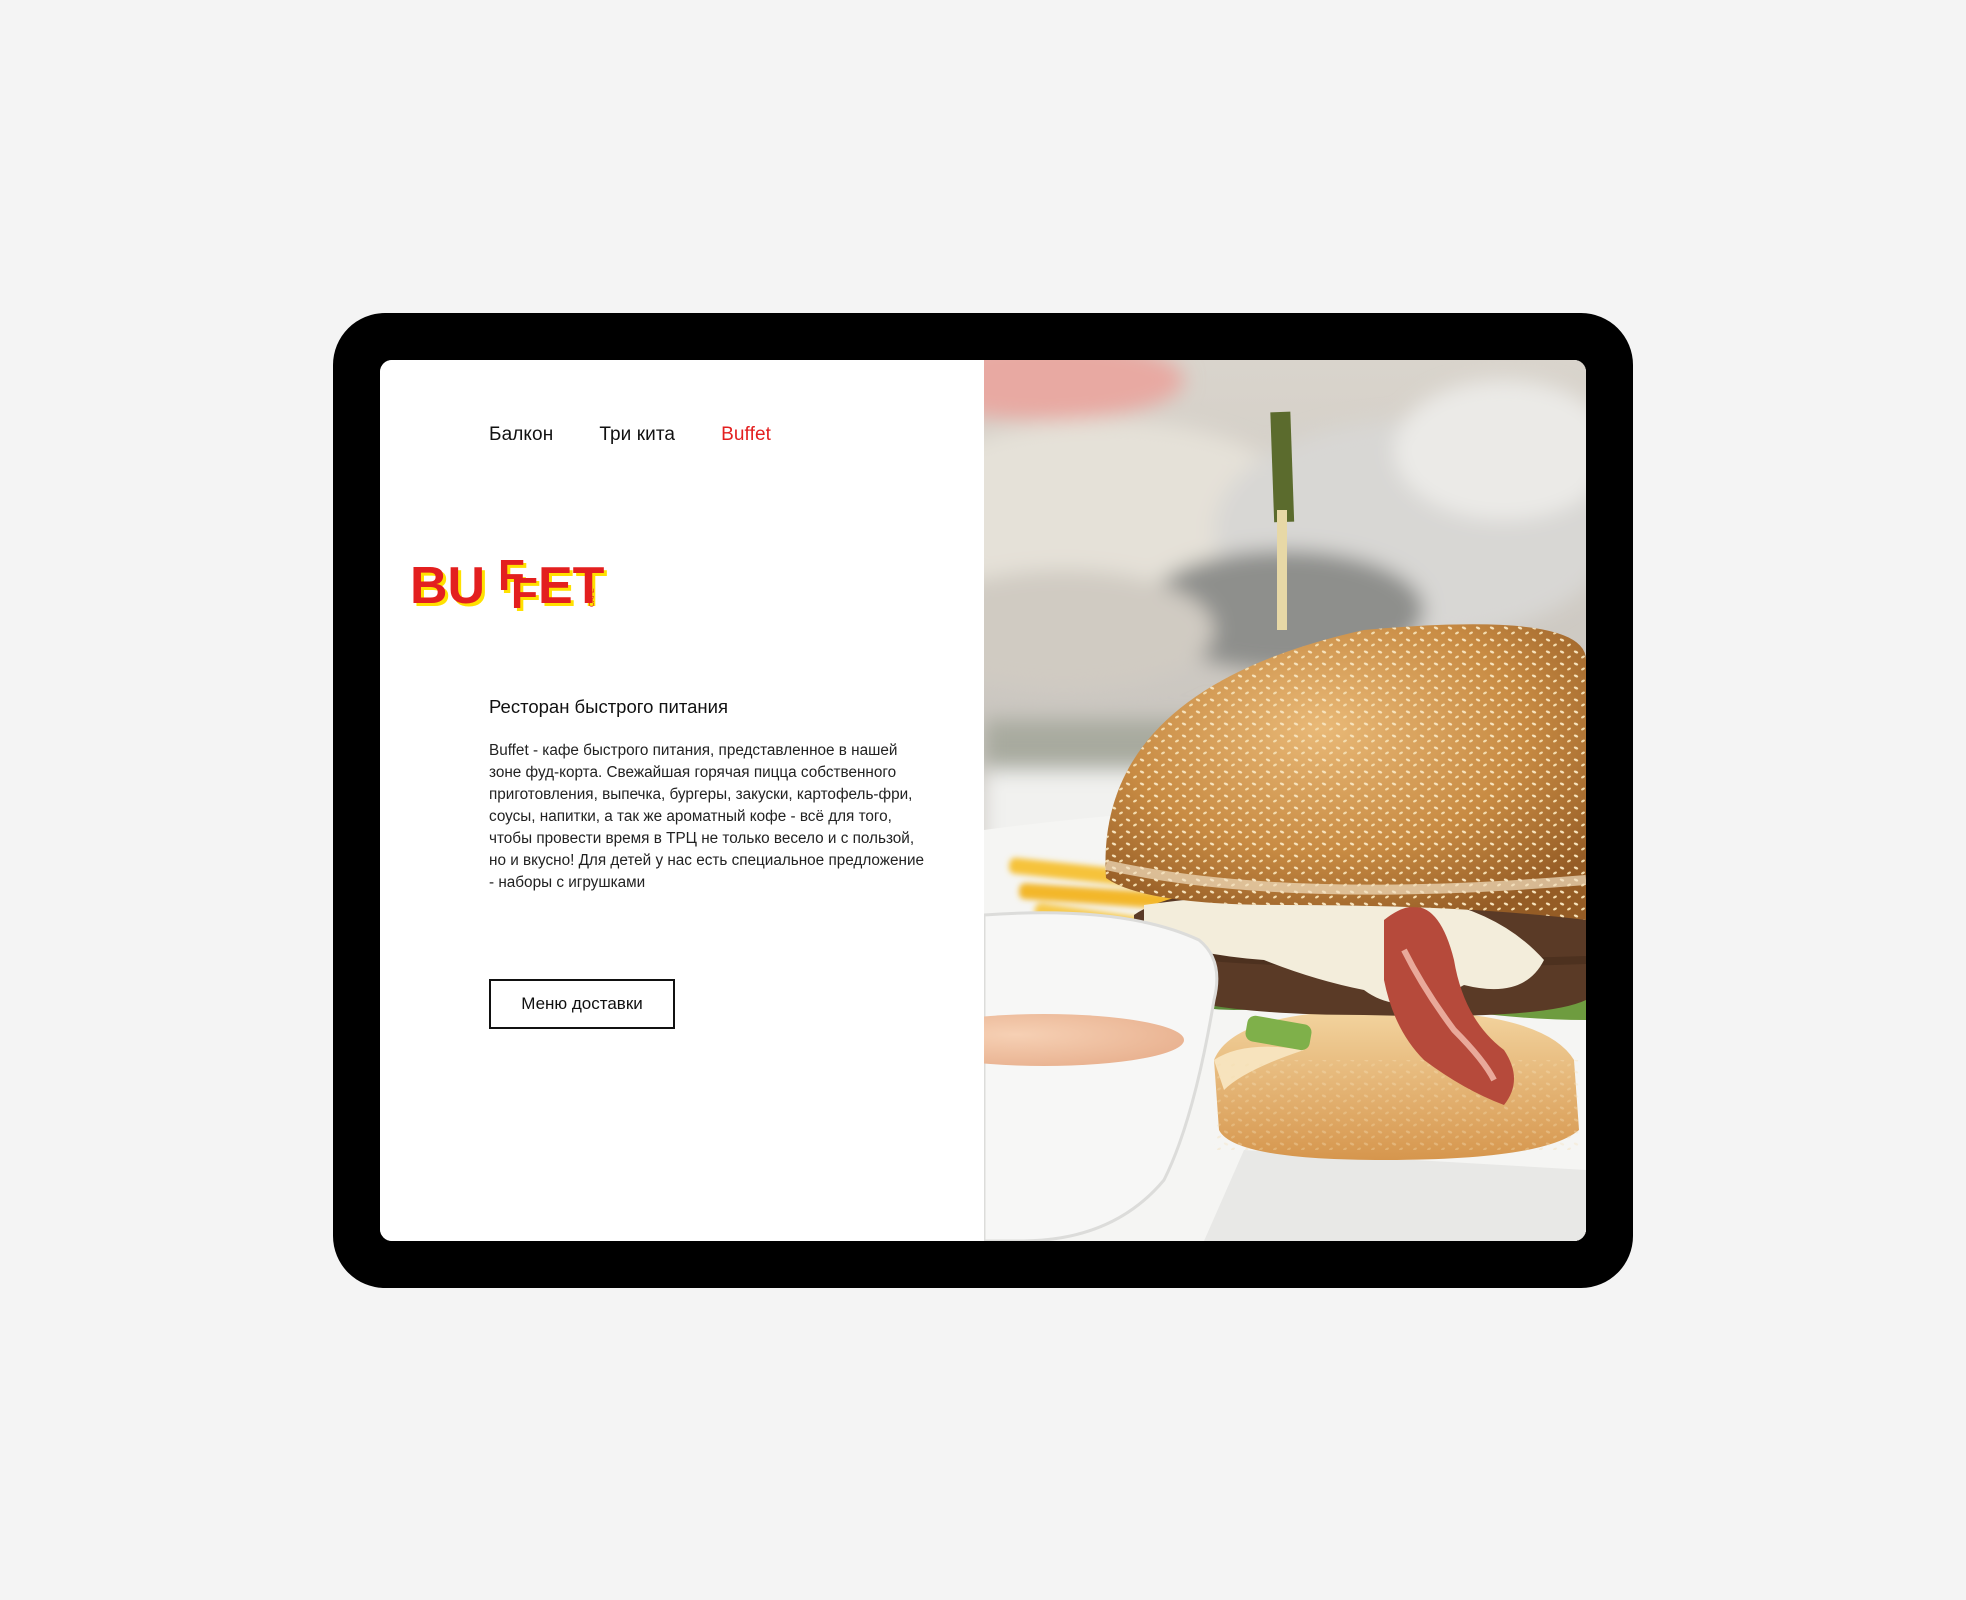 This screenshot has width=1966, height=1600. Describe the element at coordinates (524, 593) in the screenshot. I see `svg-text: F` at that location.